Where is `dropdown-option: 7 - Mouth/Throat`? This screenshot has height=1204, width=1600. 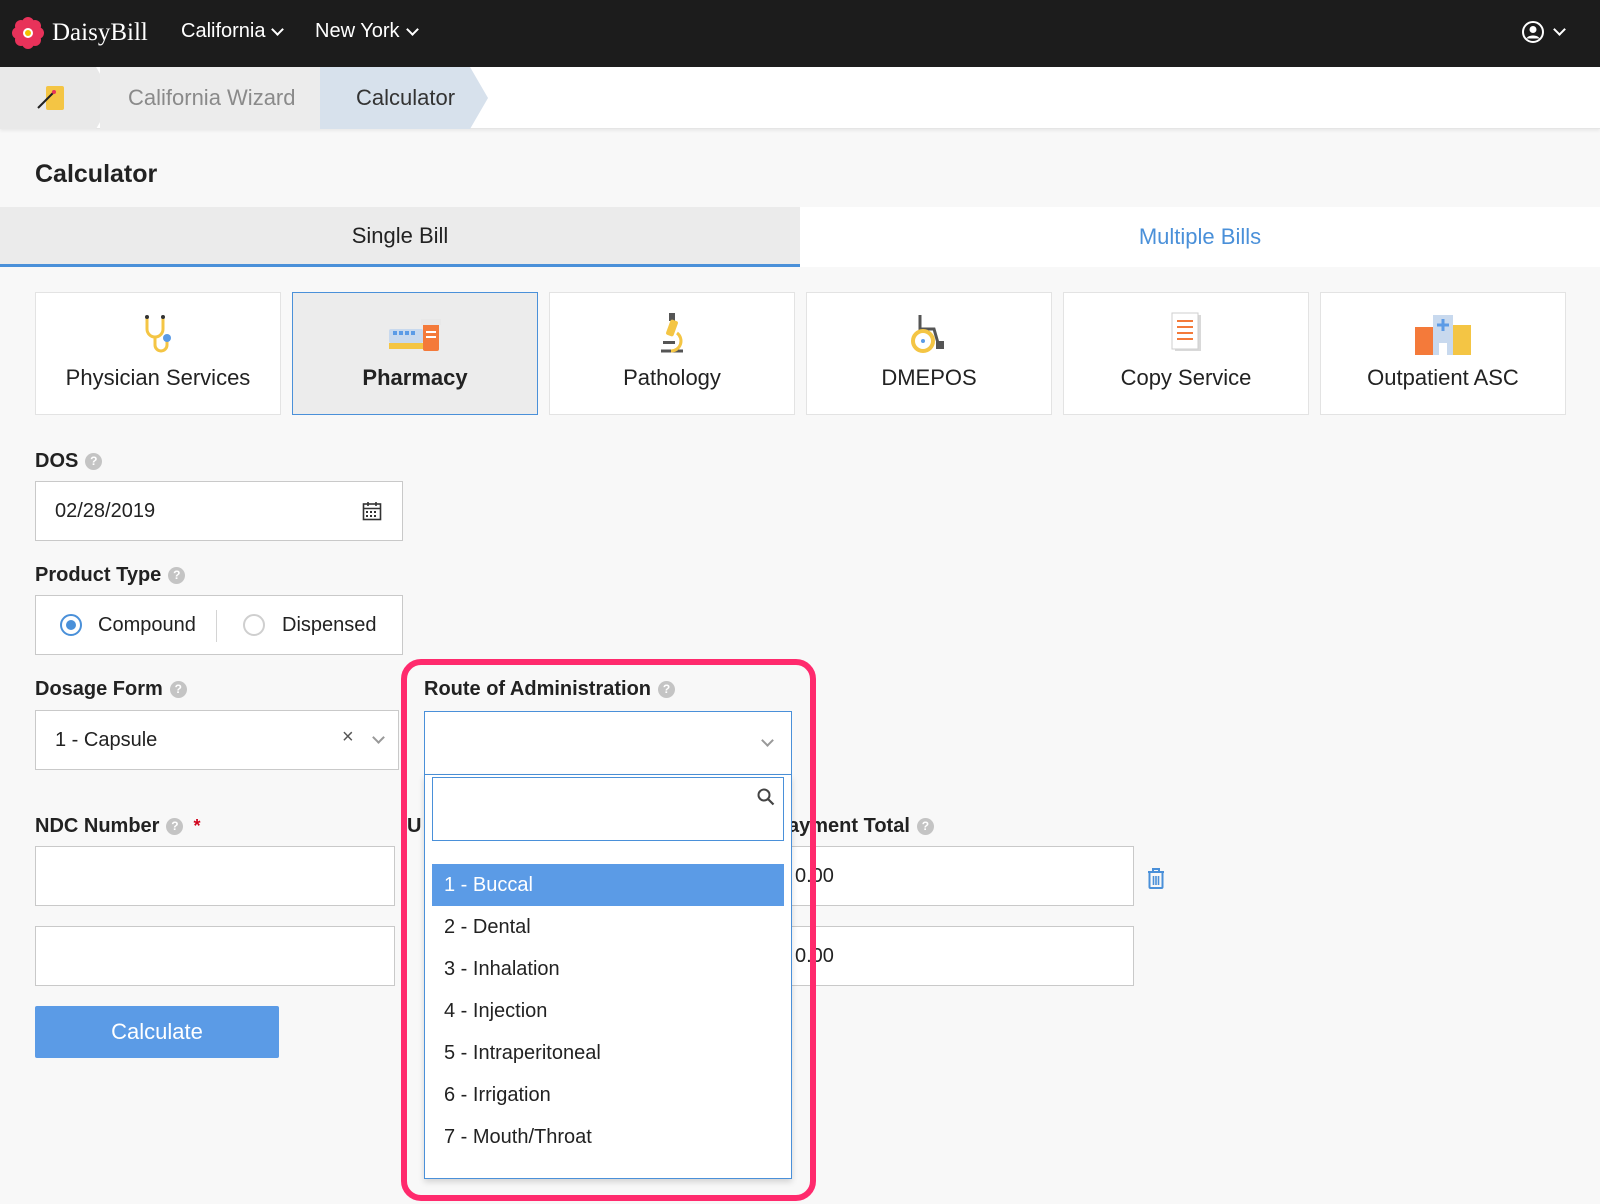 dropdown-option: 7 - Mouth/Throat is located at coordinates (608, 1137).